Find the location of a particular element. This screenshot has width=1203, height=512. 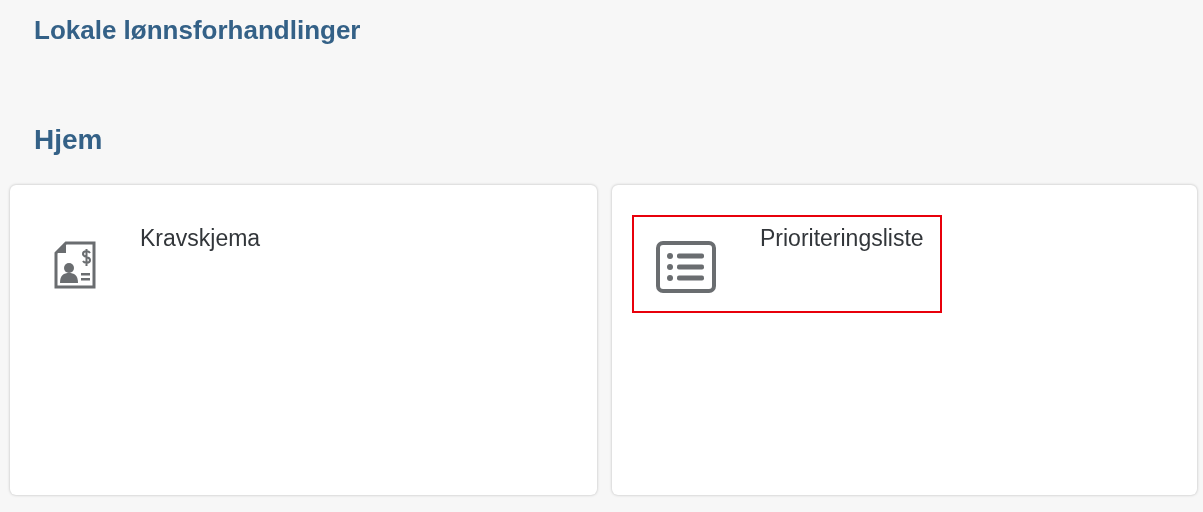

list-icon is located at coordinates (686, 267).